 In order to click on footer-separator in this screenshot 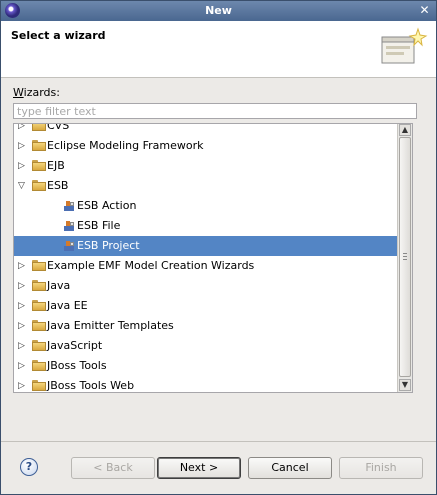, I will do `click(218, 441)`.